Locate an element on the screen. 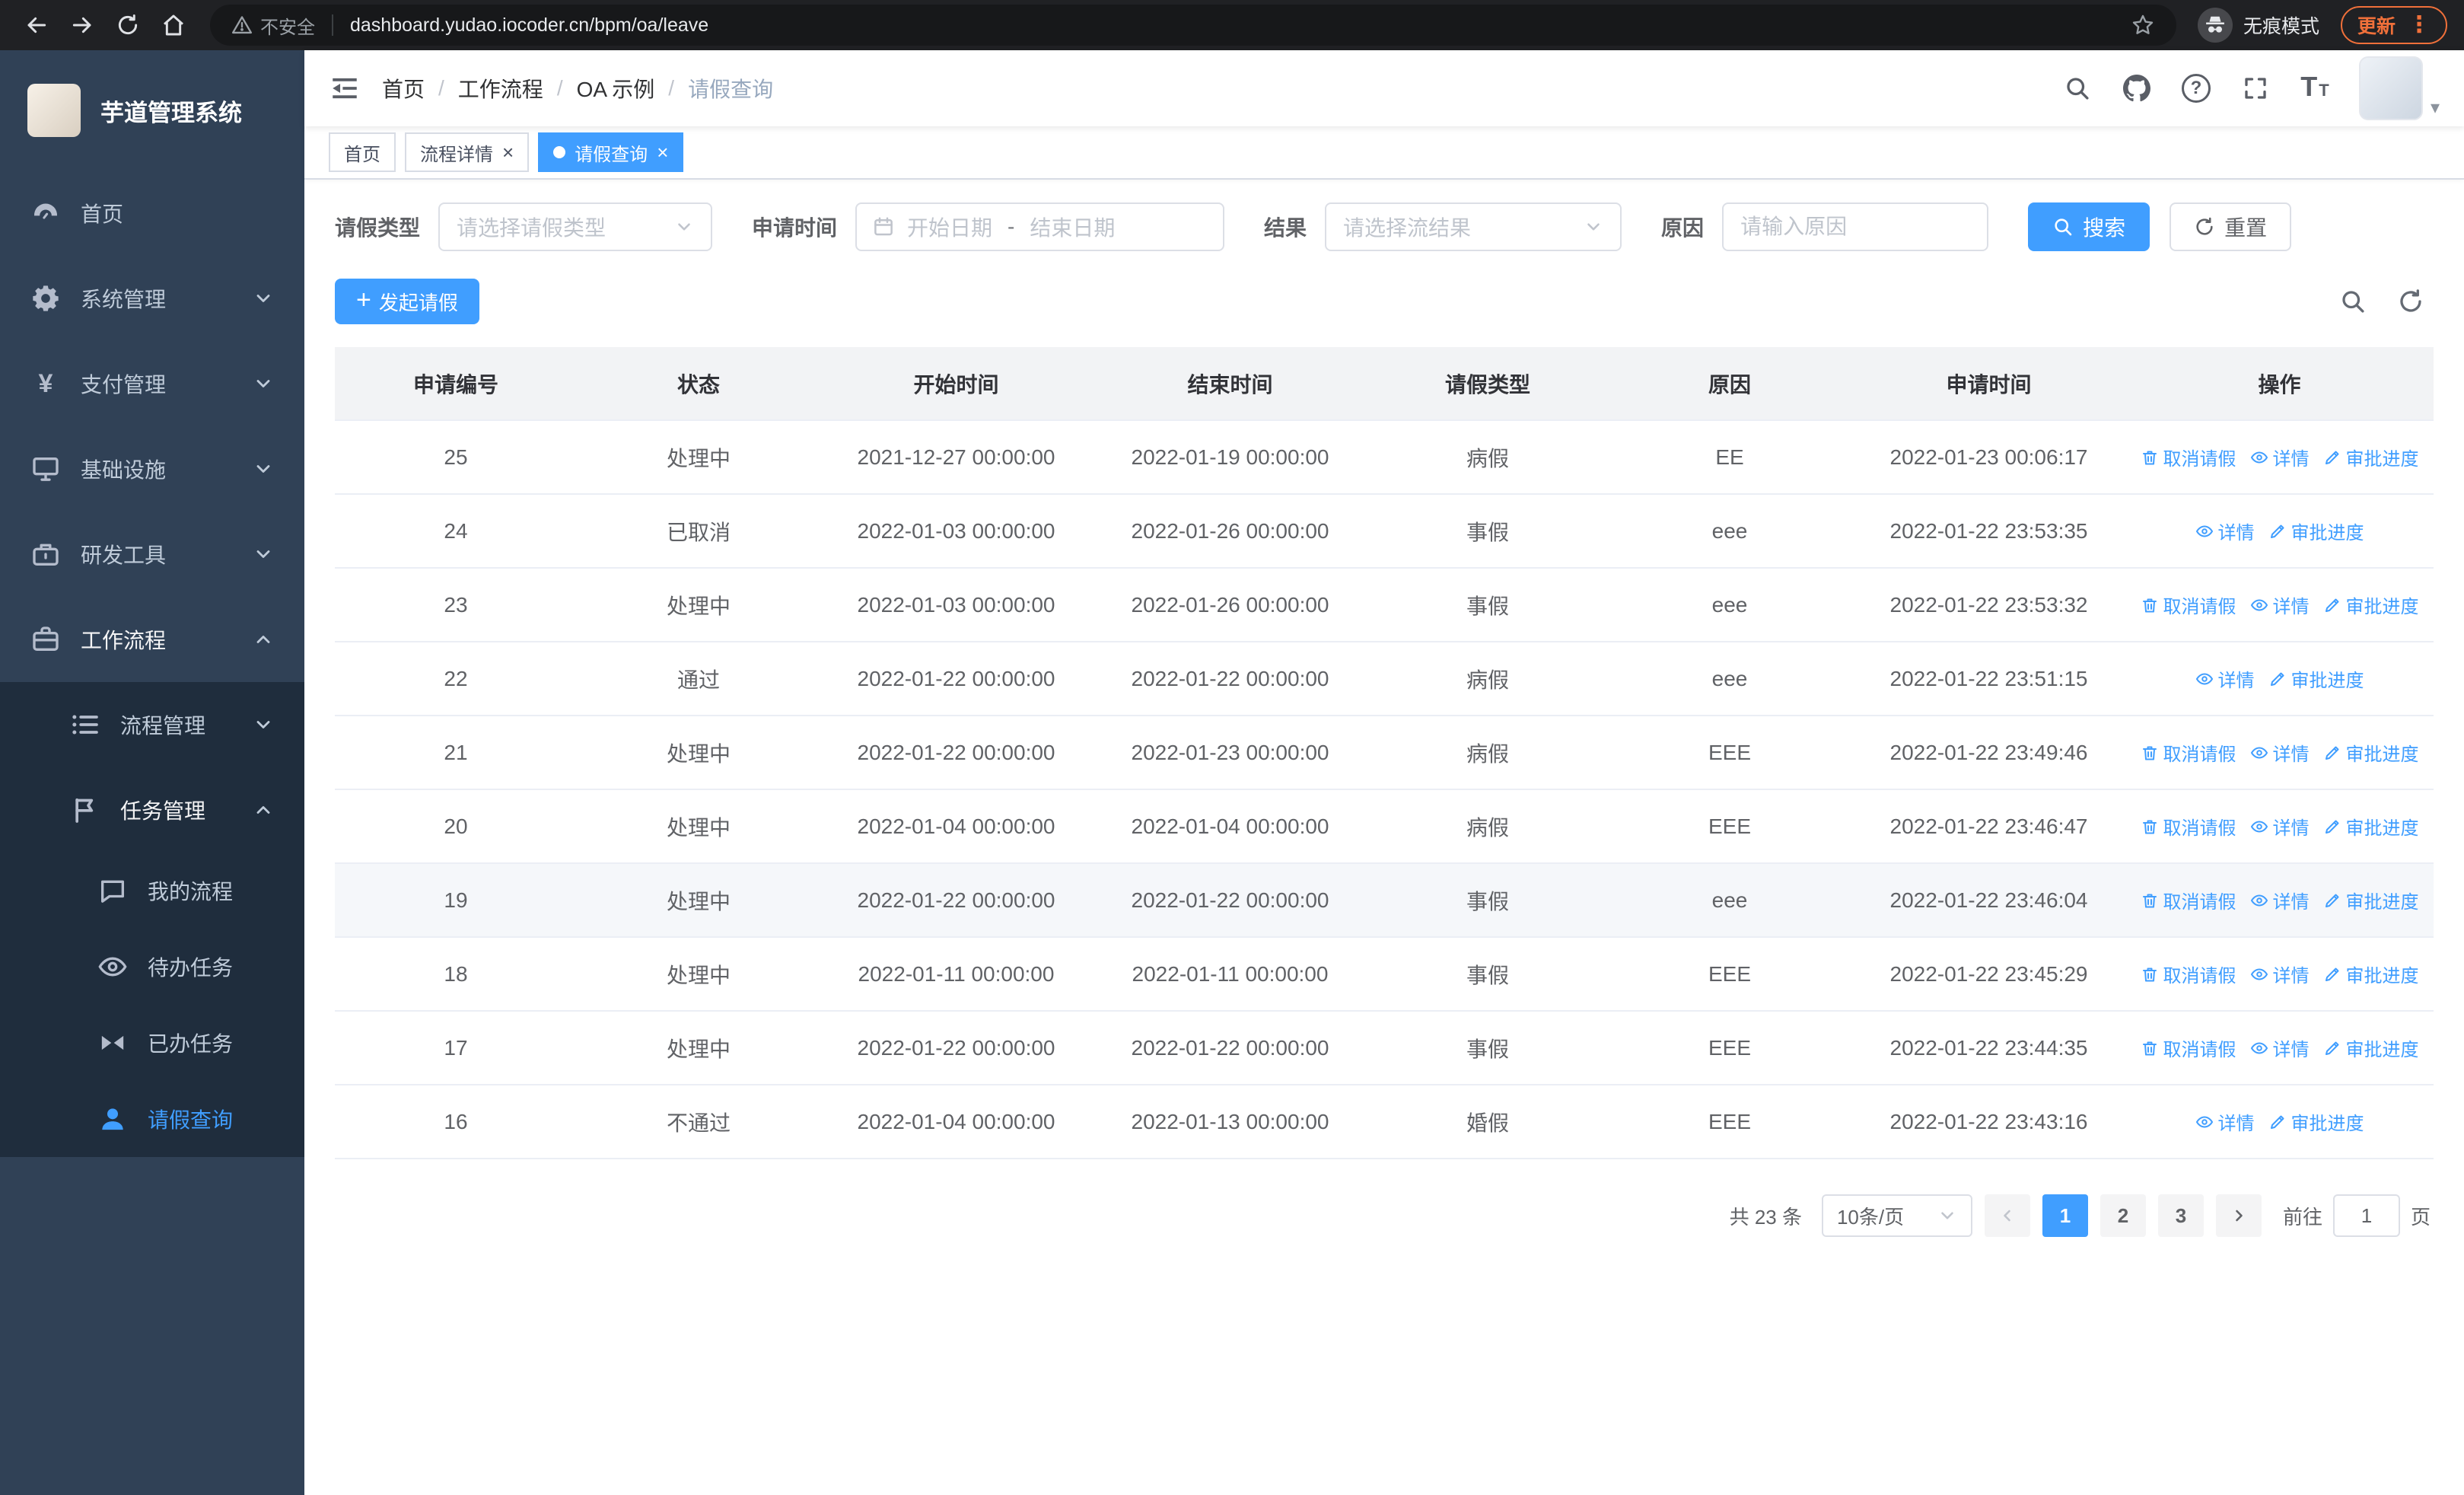 Image resolution: width=2464 pixels, height=1495 pixels. browser-forward-button is located at coordinates (82, 25).